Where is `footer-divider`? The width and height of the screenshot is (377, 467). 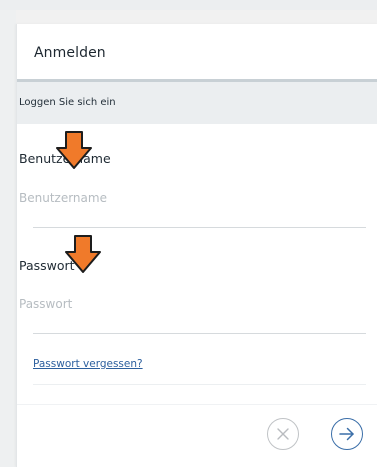
footer-divider is located at coordinates (197, 404).